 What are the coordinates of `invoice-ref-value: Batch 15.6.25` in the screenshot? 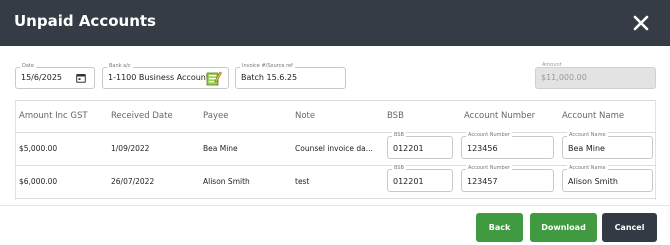 It's located at (269, 77).